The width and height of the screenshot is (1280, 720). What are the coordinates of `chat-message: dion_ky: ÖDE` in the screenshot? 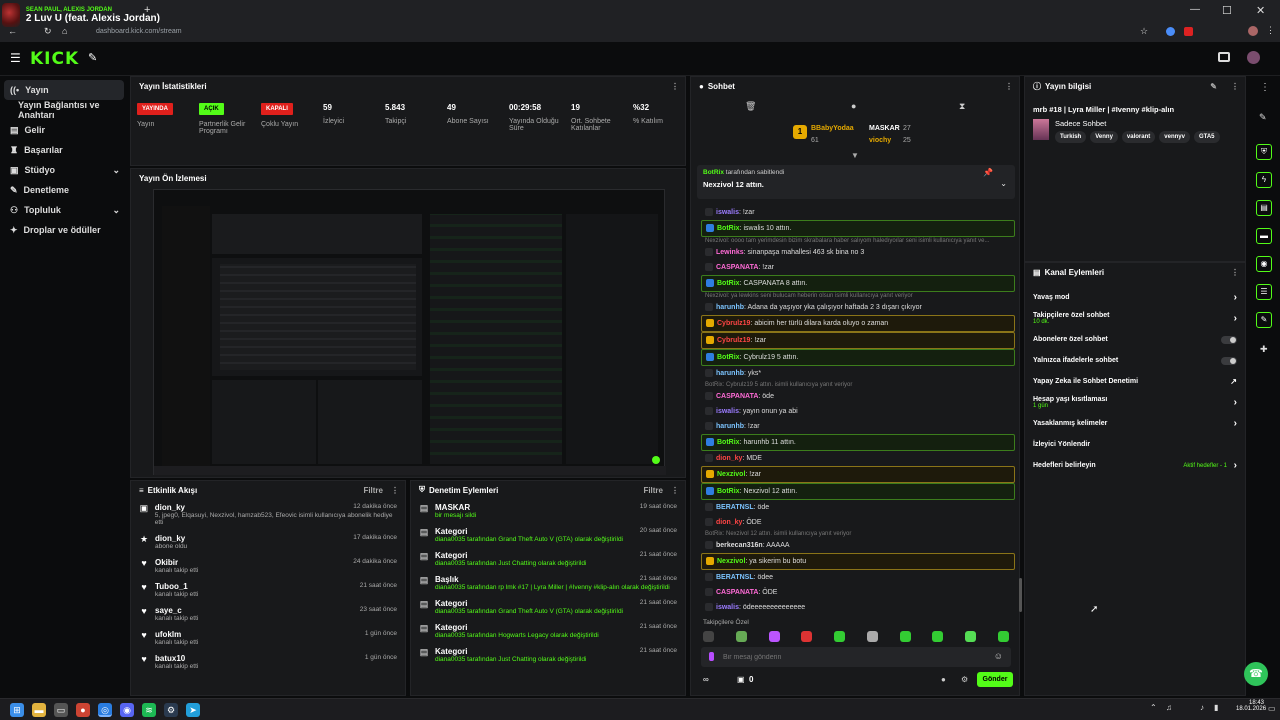 It's located at (858, 522).